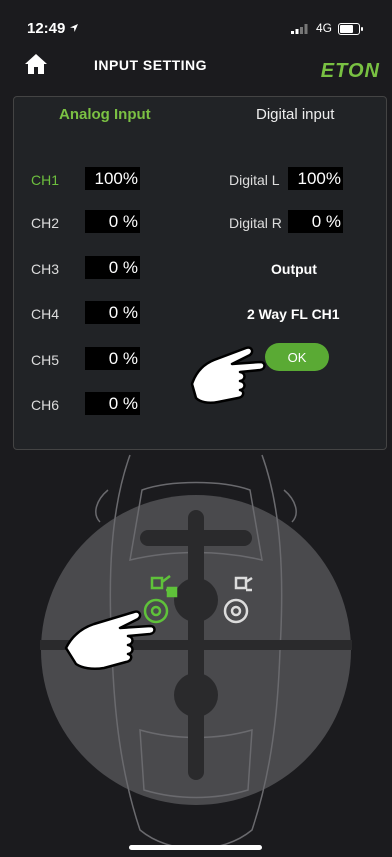 The height and width of the screenshot is (857, 392). What do you see at coordinates (295, 114) in the screenshot?
I see `tab-digital-input: Digital input` at bounding box center [295, 114].